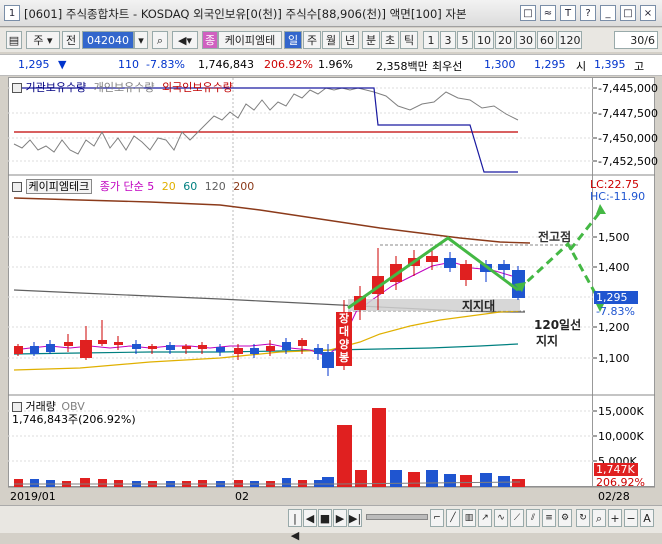 The image size is (662, 544). What do you see at coordinates (533, 518) in the screenshot?
I see `channel-tool-icon: ⫽` at bounding box center [533, 518].